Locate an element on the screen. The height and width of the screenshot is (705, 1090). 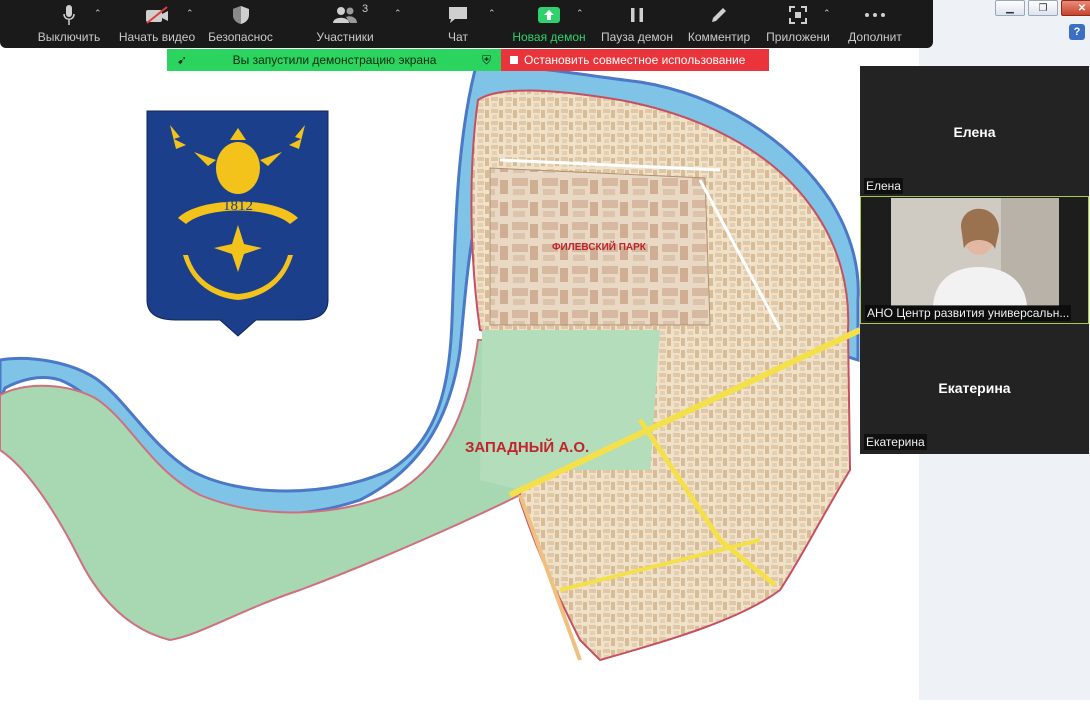
security-label: Безопаснос is located at coordinates (240, 37).